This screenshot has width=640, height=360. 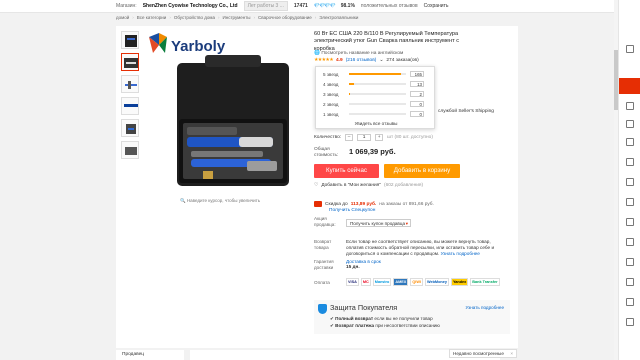 What do you see at coordinates (373, 137) in the screenshot?
I see `quantity-row: Количество: – 1 + шт (80 шт. доступно)` at bounding box center [373, 137].